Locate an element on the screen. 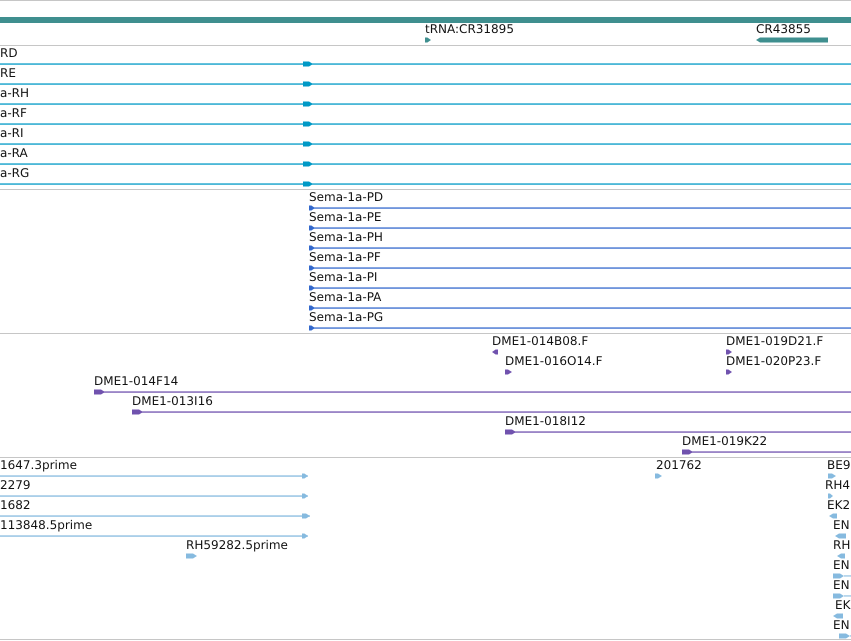 The width and height of the screenshot is (851, 641). feature-label: DME1-014F14 is located at coordinates (136, 381).